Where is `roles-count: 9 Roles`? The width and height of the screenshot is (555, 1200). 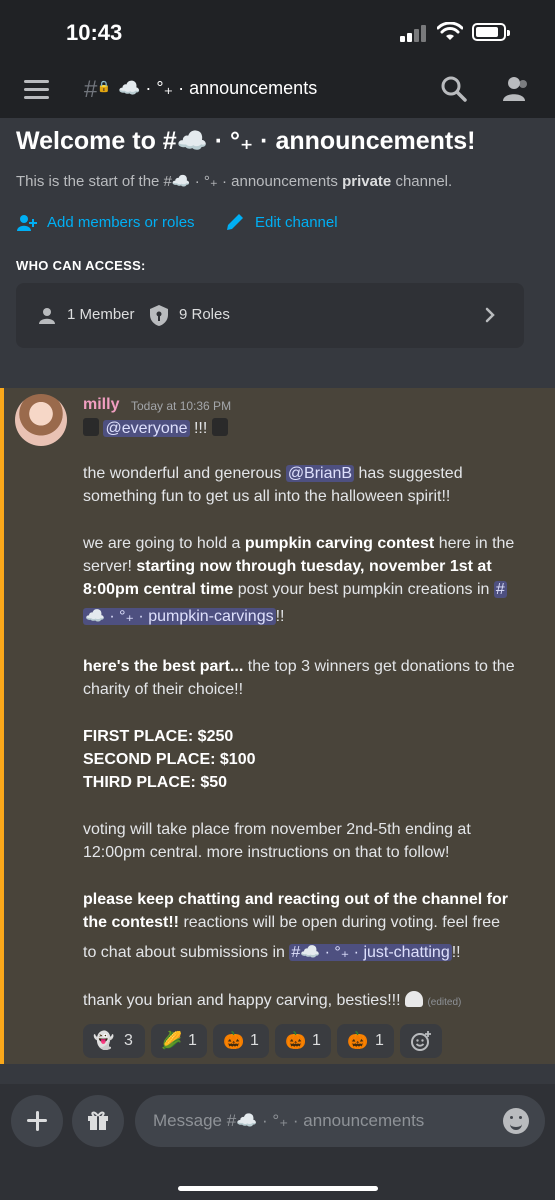
roles-count: 9 Roles is located at coordinates (204, 314).